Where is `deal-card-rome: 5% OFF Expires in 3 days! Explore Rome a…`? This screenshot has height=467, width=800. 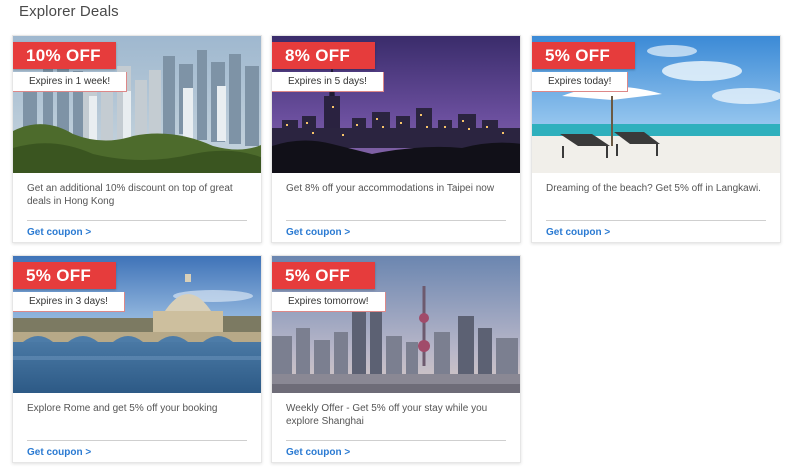 deal-card-rome: 5% OFF Expires in 3 days! Explore Rome a… is located at coordinates (137, 359).